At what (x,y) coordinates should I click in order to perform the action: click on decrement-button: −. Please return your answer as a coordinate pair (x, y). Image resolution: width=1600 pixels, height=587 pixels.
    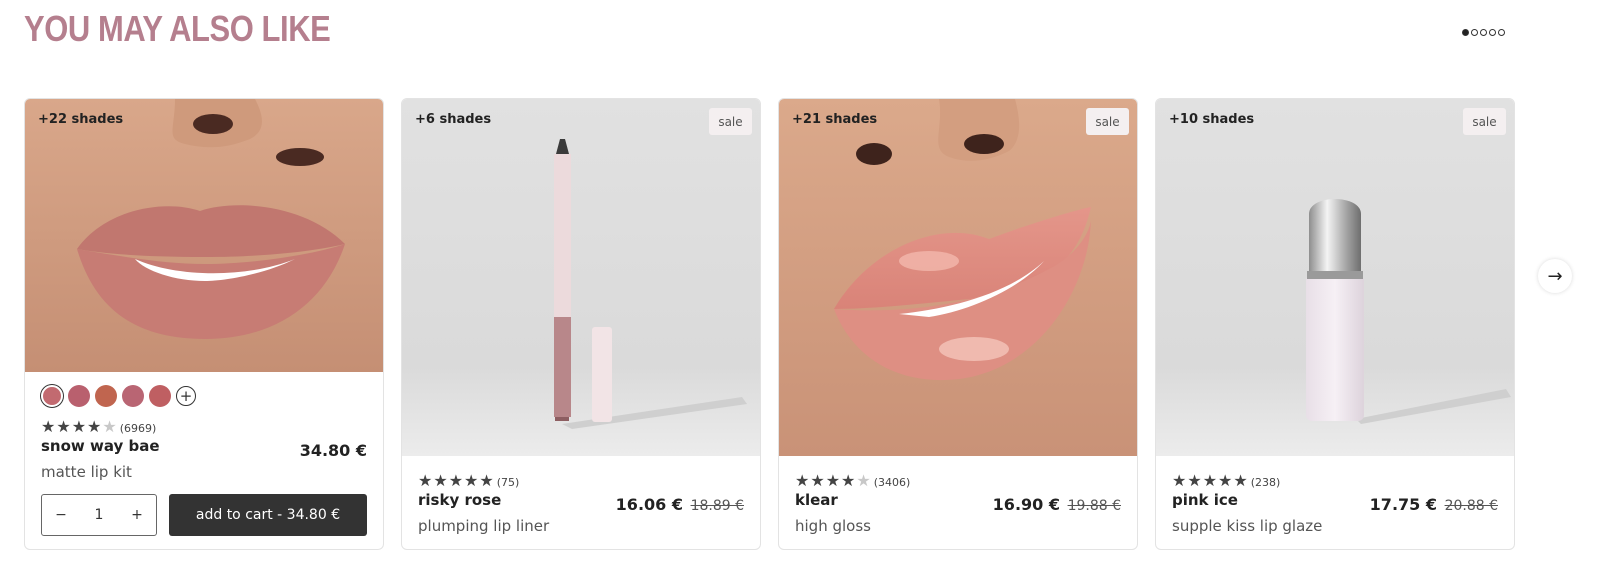
    Looking at the image, I should click on (61, 515).